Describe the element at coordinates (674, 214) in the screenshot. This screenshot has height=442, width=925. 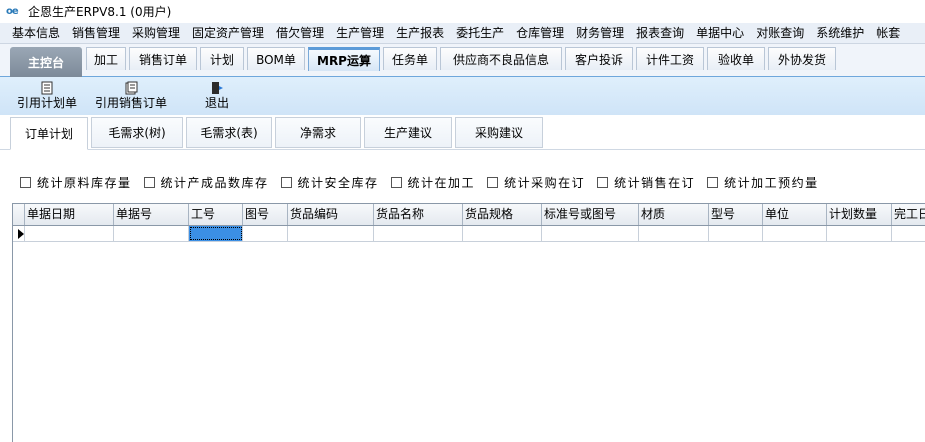
I see `col-material: 材质` at that location.